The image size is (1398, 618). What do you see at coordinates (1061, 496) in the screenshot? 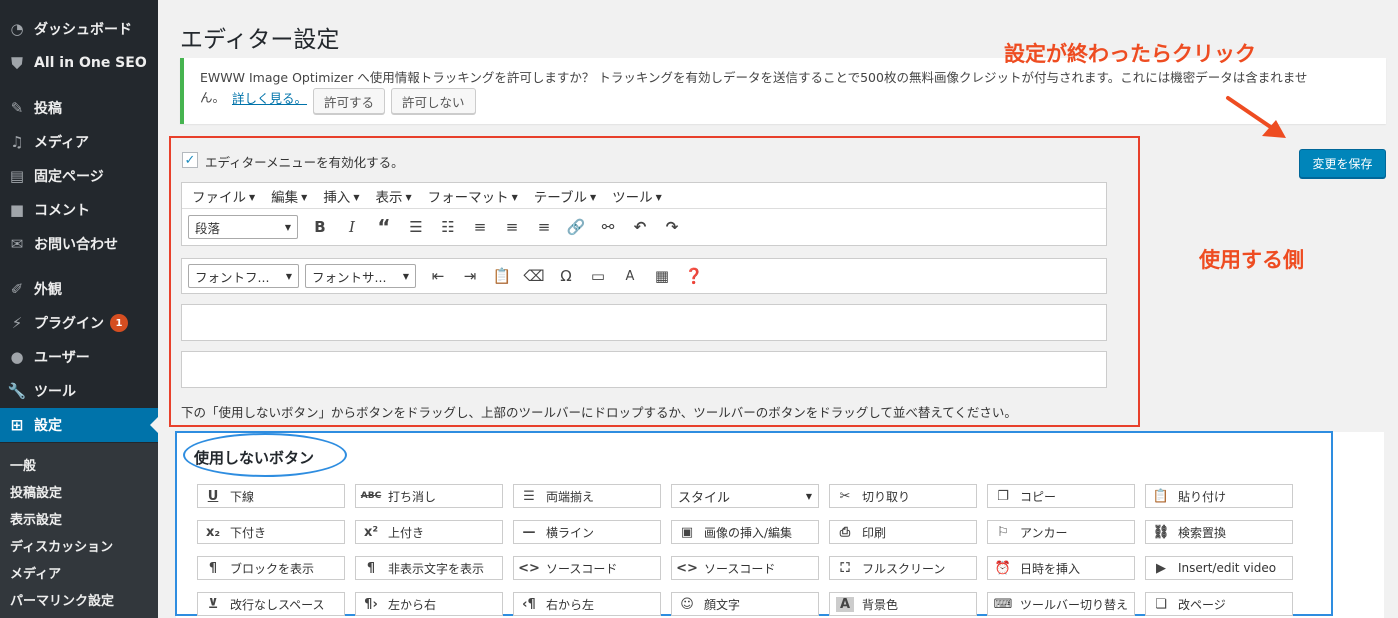
I see `unused-copy-button: ❐ コピー` at bounding box center [1061, 496].